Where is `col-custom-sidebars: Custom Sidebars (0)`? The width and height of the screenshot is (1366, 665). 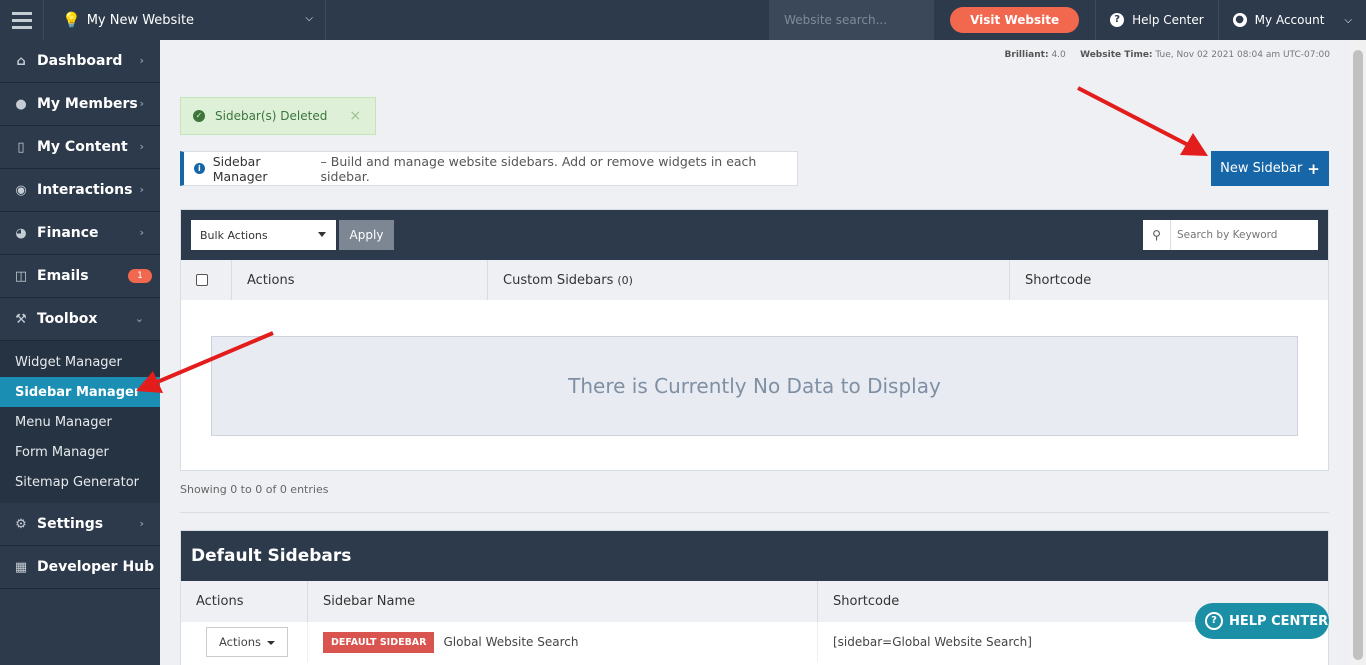 col-custom-sidebars: Custom Sidebars (0) is located at coordinates (749, 280).